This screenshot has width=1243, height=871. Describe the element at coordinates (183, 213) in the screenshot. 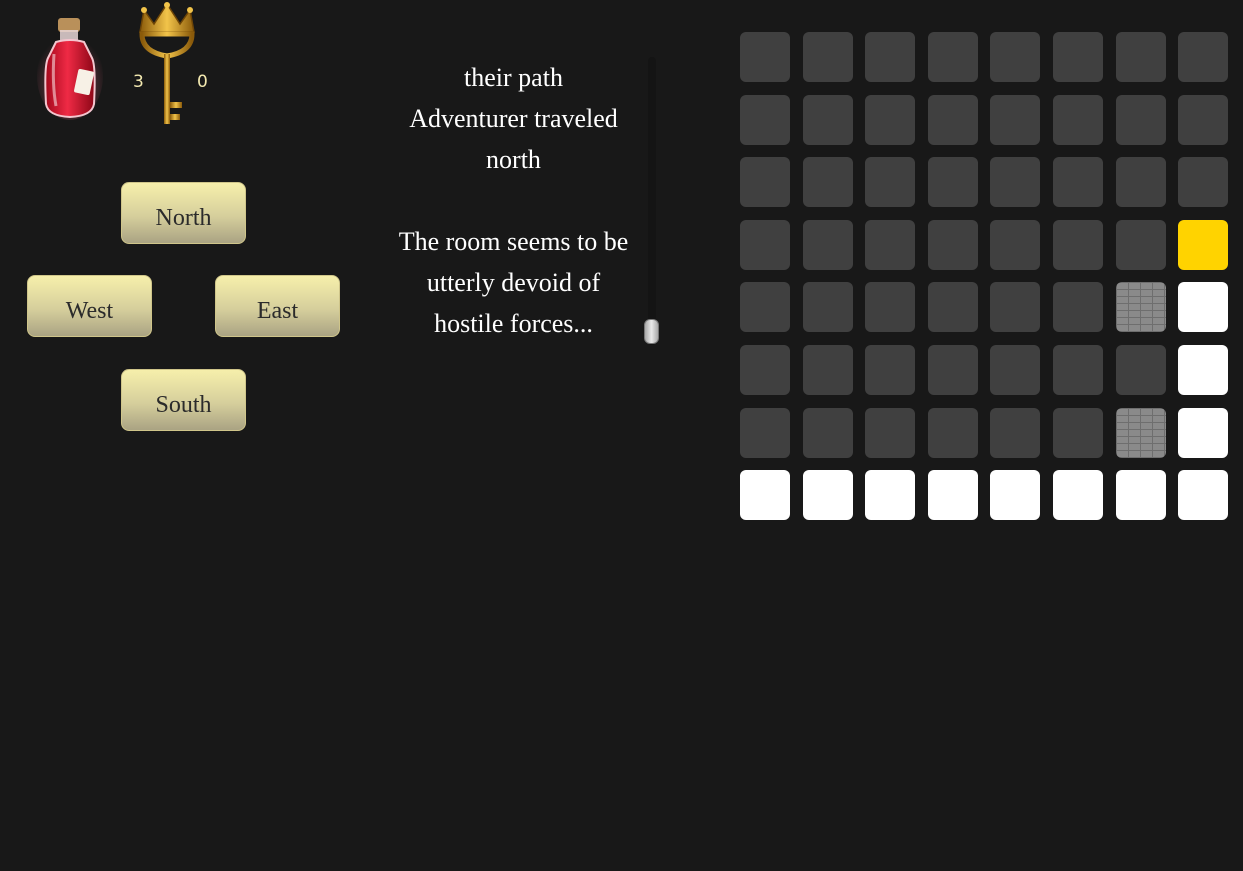

I see `north-button: North` at that location.